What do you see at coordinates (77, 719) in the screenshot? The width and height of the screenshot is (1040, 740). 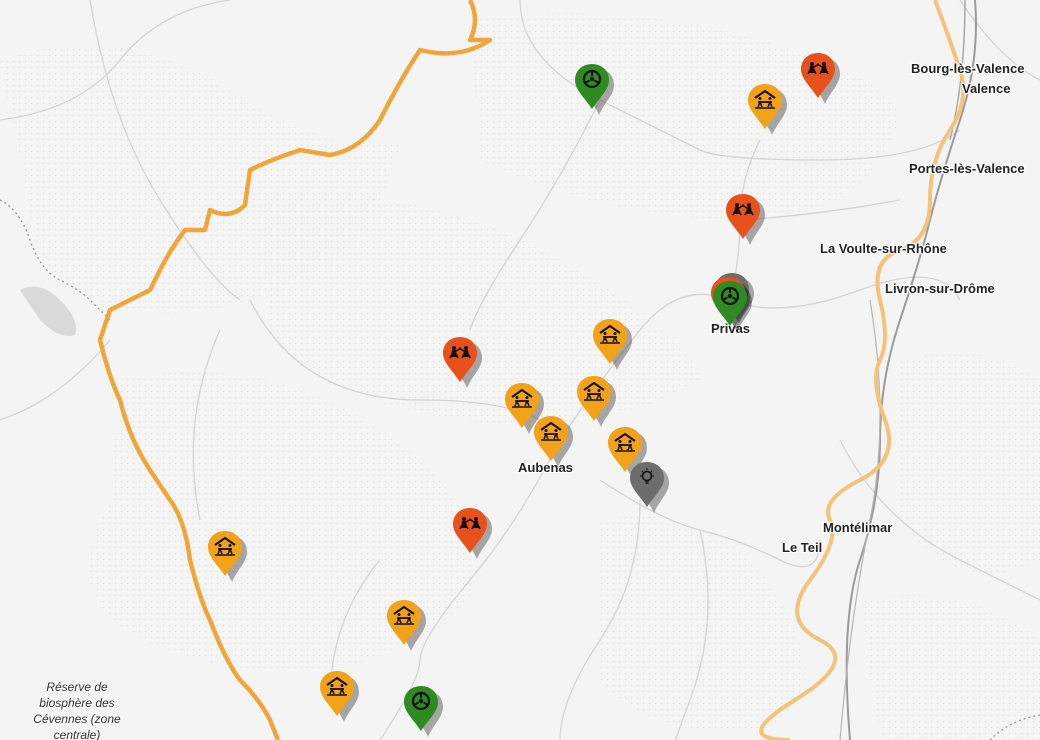 I see `reserve-label-line: Cévennes (zone` at bounding box center [77, 719].